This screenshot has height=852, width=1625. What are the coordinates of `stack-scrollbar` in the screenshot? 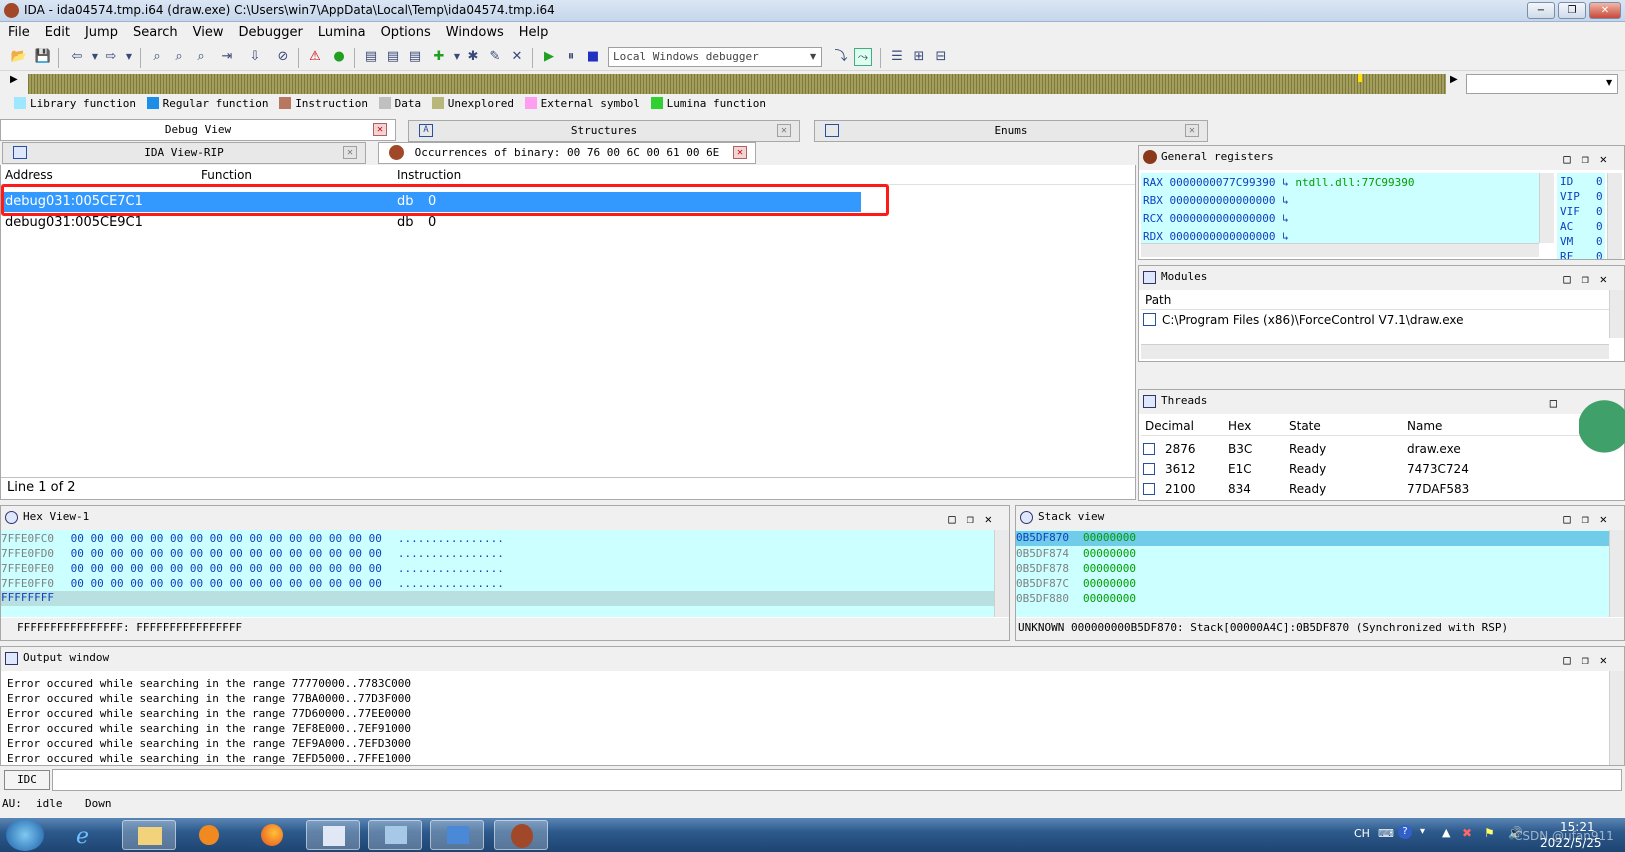 It's located at (1616, 573).